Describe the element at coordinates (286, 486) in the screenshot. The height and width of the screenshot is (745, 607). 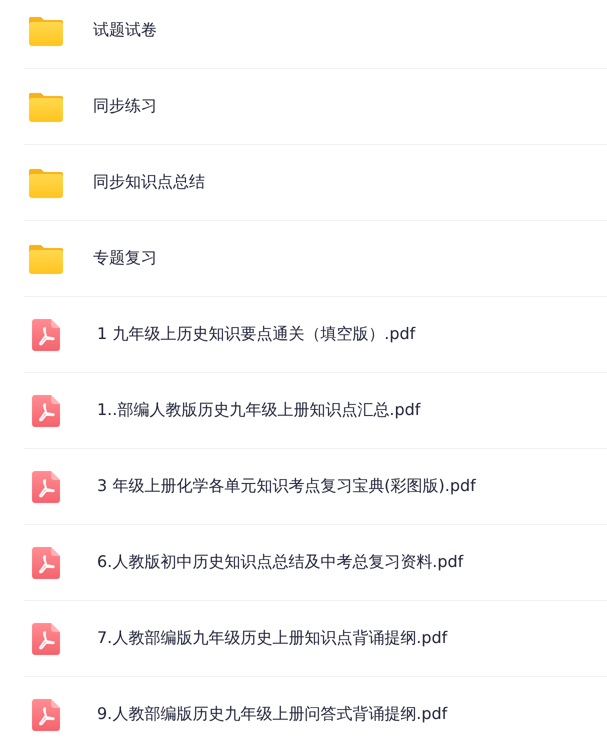
I see `file-name: 3 年级上册化学各单元知识考点复习宝典(彩图版).pdf` at that location.